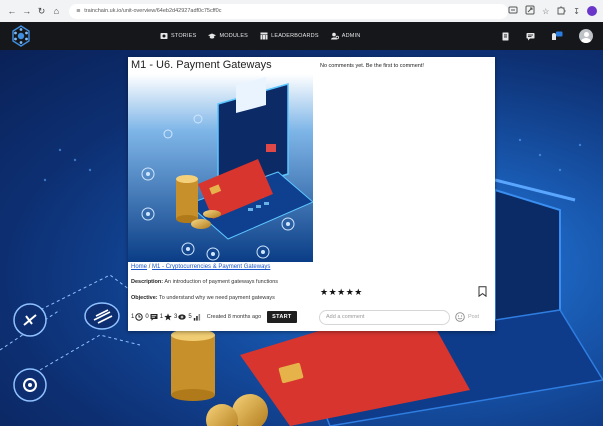 The height and width of the screenshot is (426, 603). Describe the element at coordinates (460, 317) in the screenshot. I see `emoji-icon` at that location.